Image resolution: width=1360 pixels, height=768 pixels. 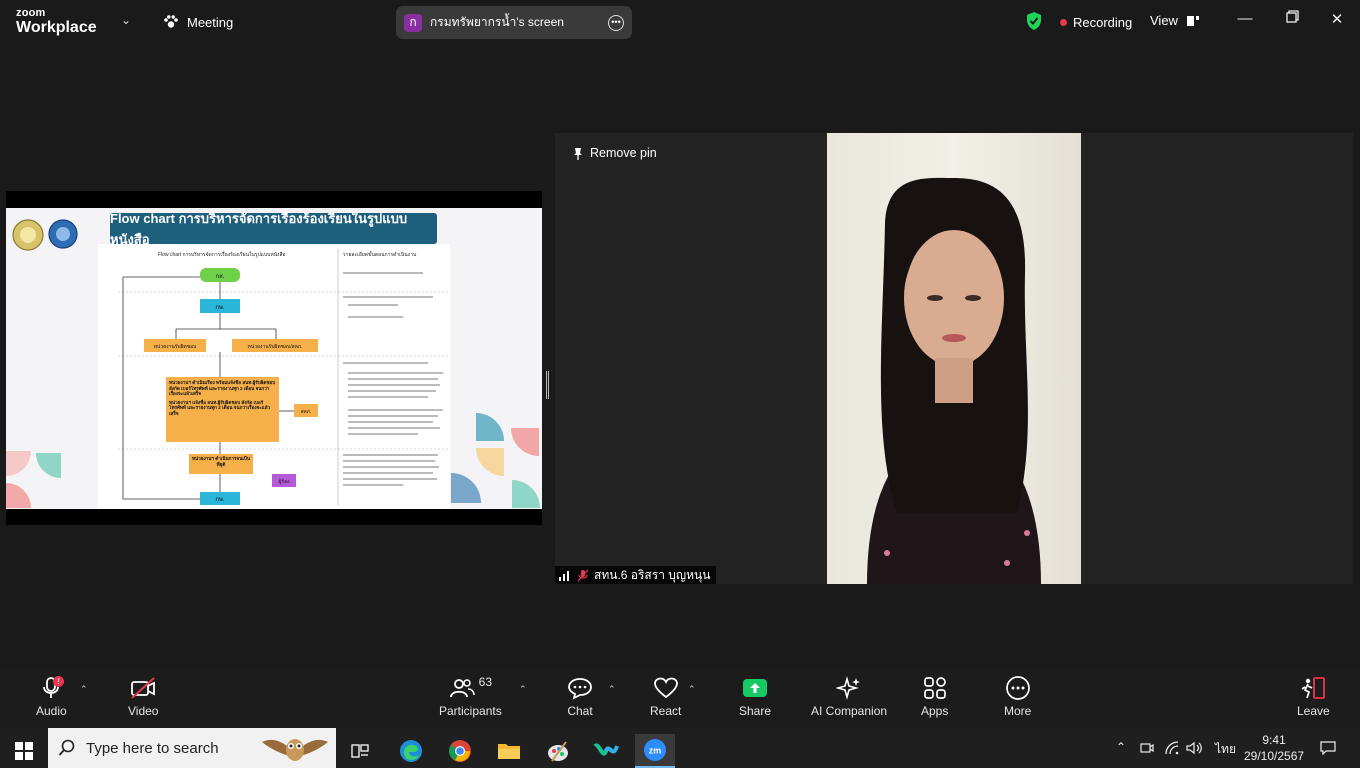 What do you see at coordinates (1192, 20) in the screenshot?
I see `view-layout-icon` at bounding box center [1192, 20].